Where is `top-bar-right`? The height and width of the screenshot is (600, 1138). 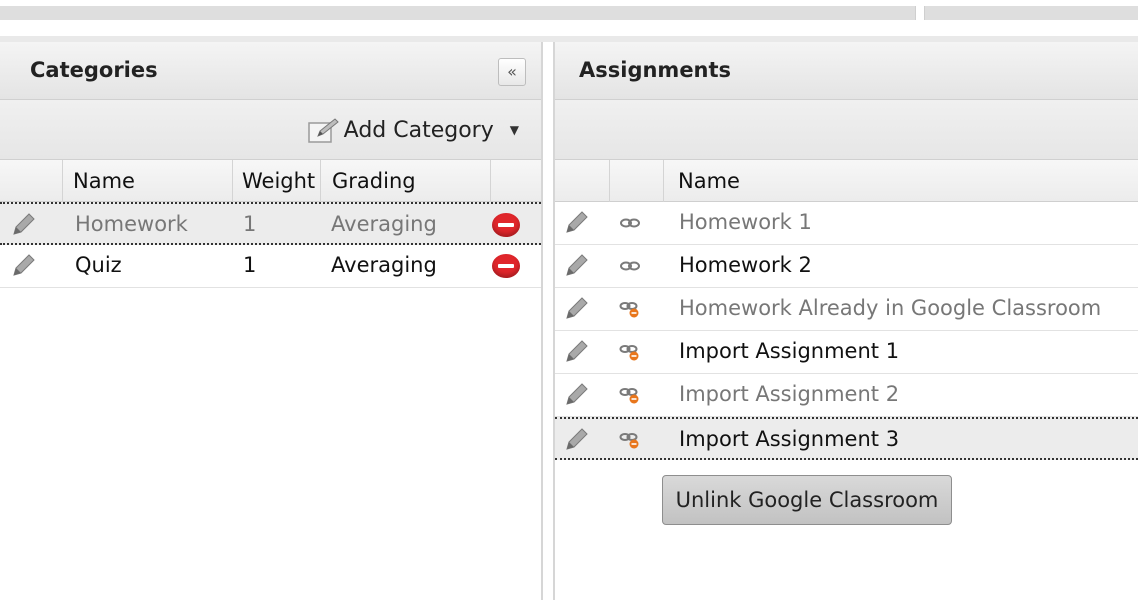 top-bar-right is located at coordinates (1031, 13).